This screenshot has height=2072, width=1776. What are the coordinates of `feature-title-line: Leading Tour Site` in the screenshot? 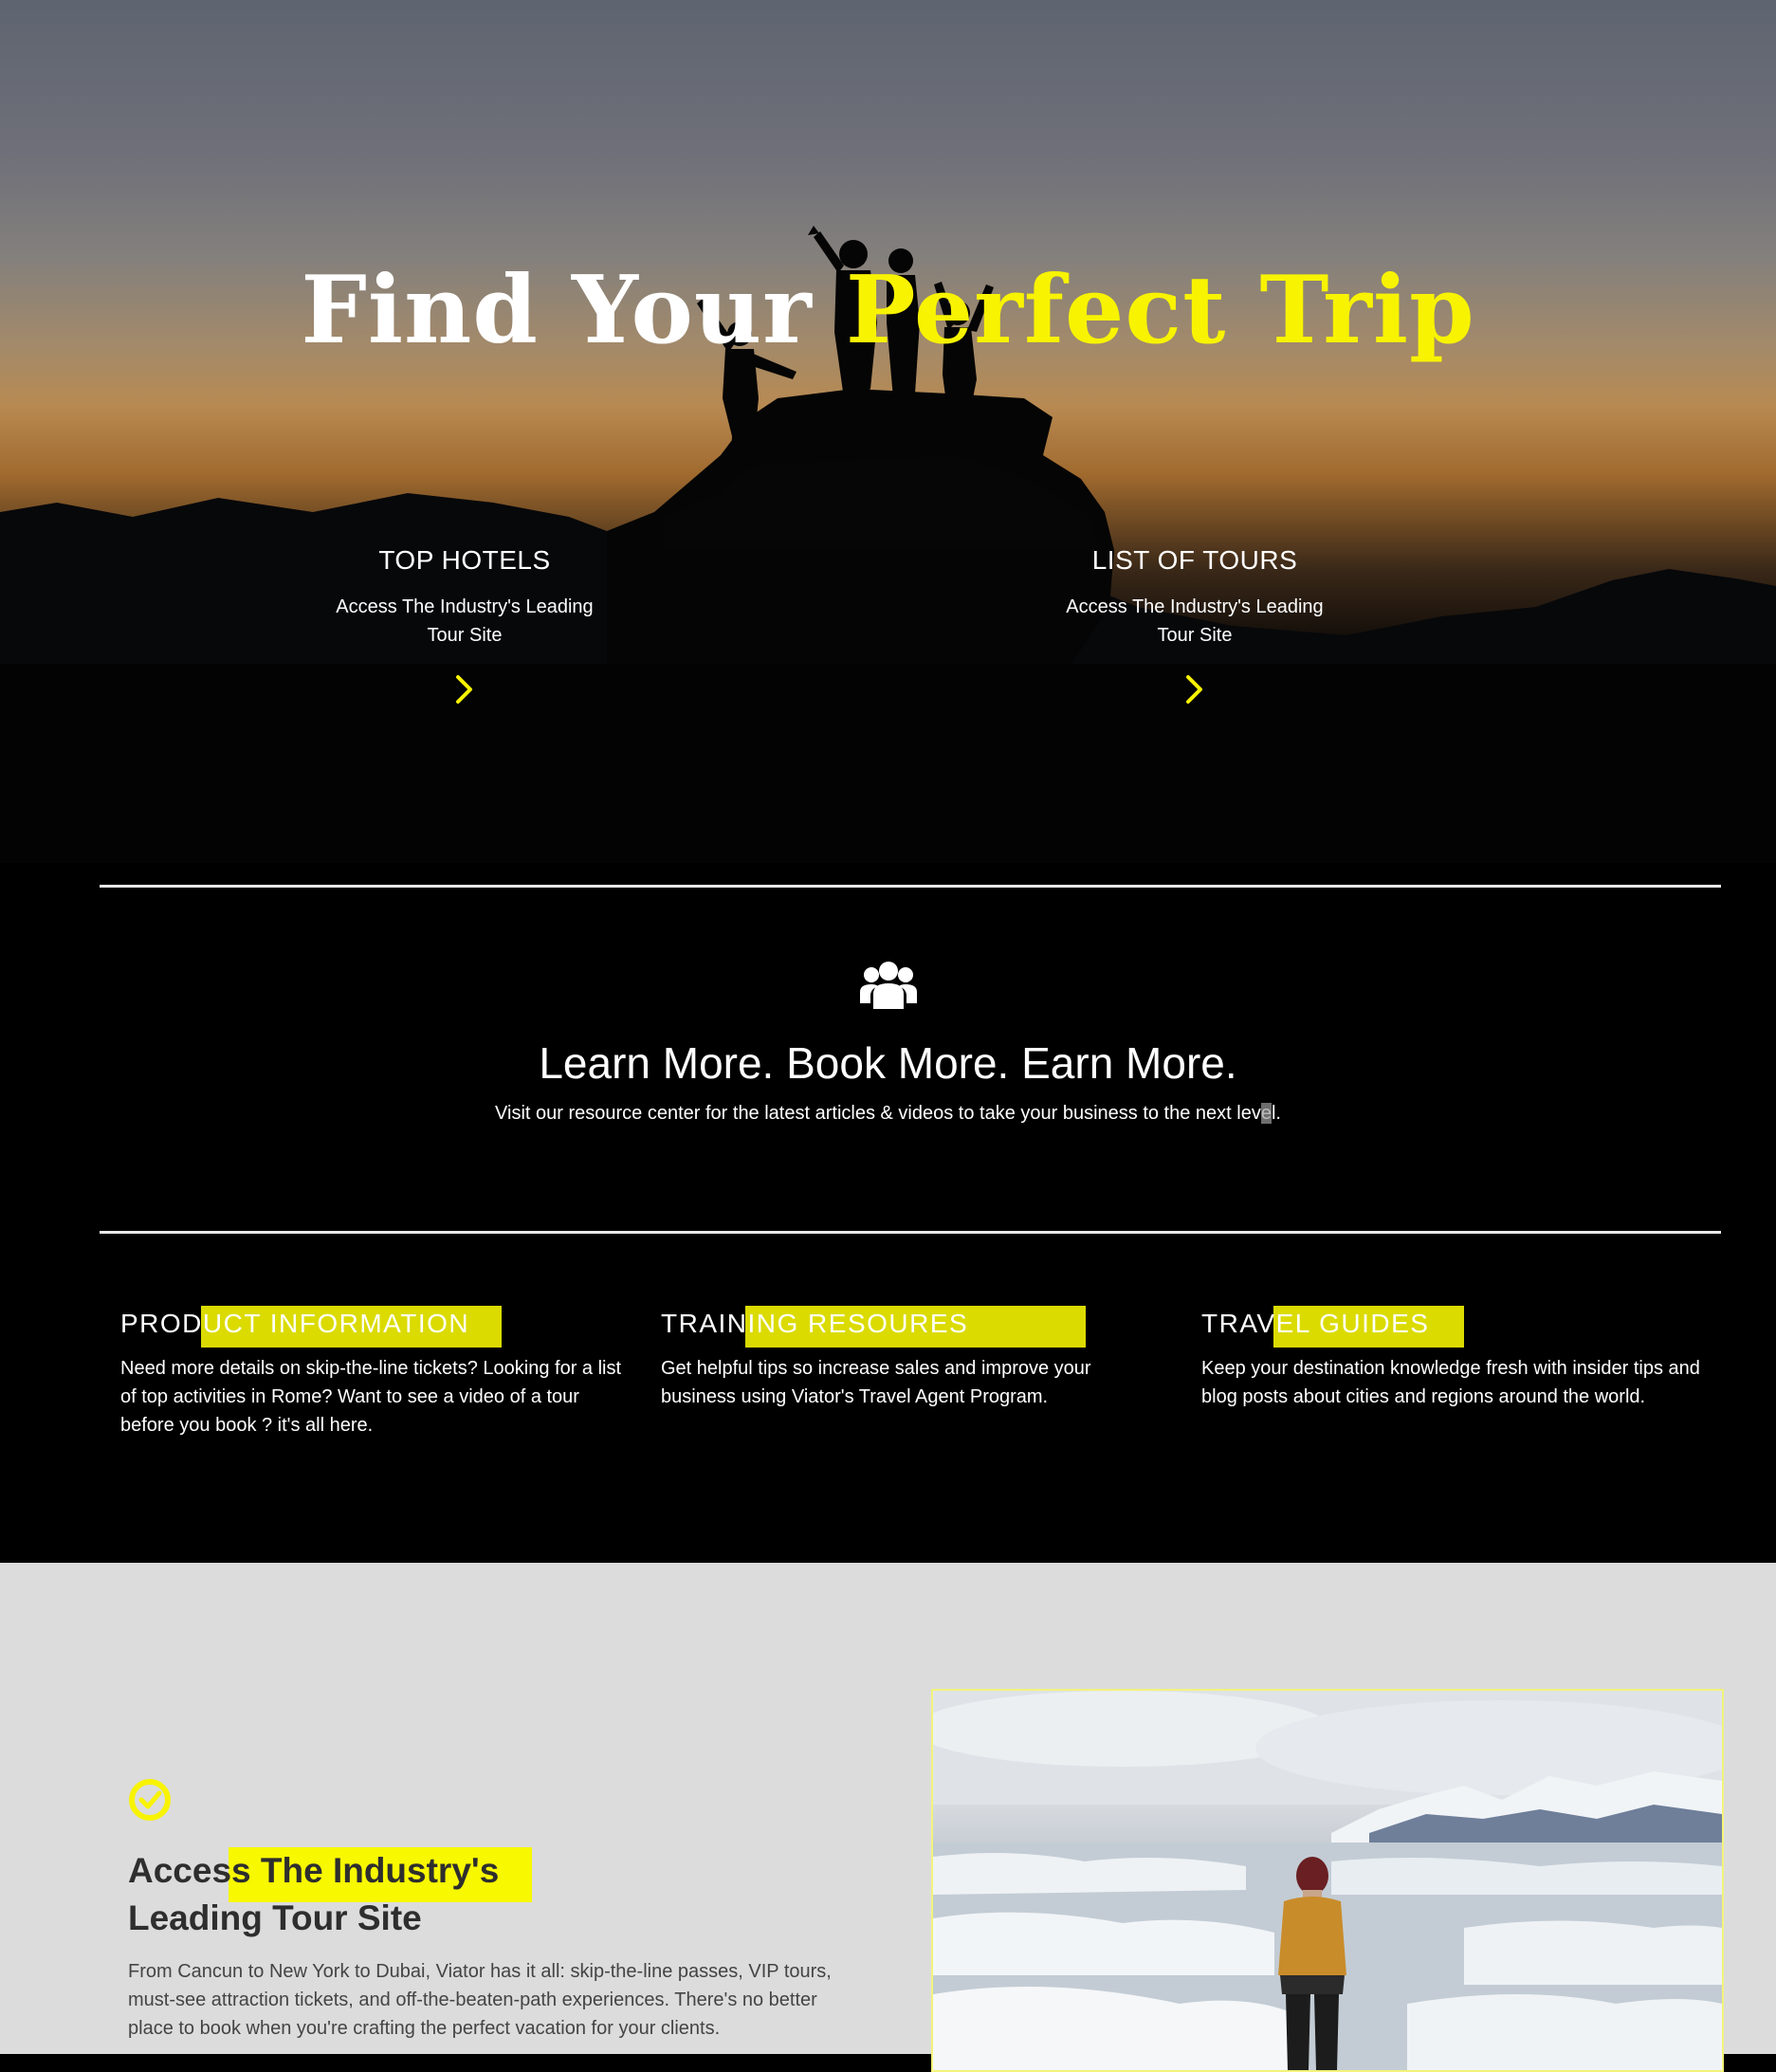 It's located at (275, 1917).